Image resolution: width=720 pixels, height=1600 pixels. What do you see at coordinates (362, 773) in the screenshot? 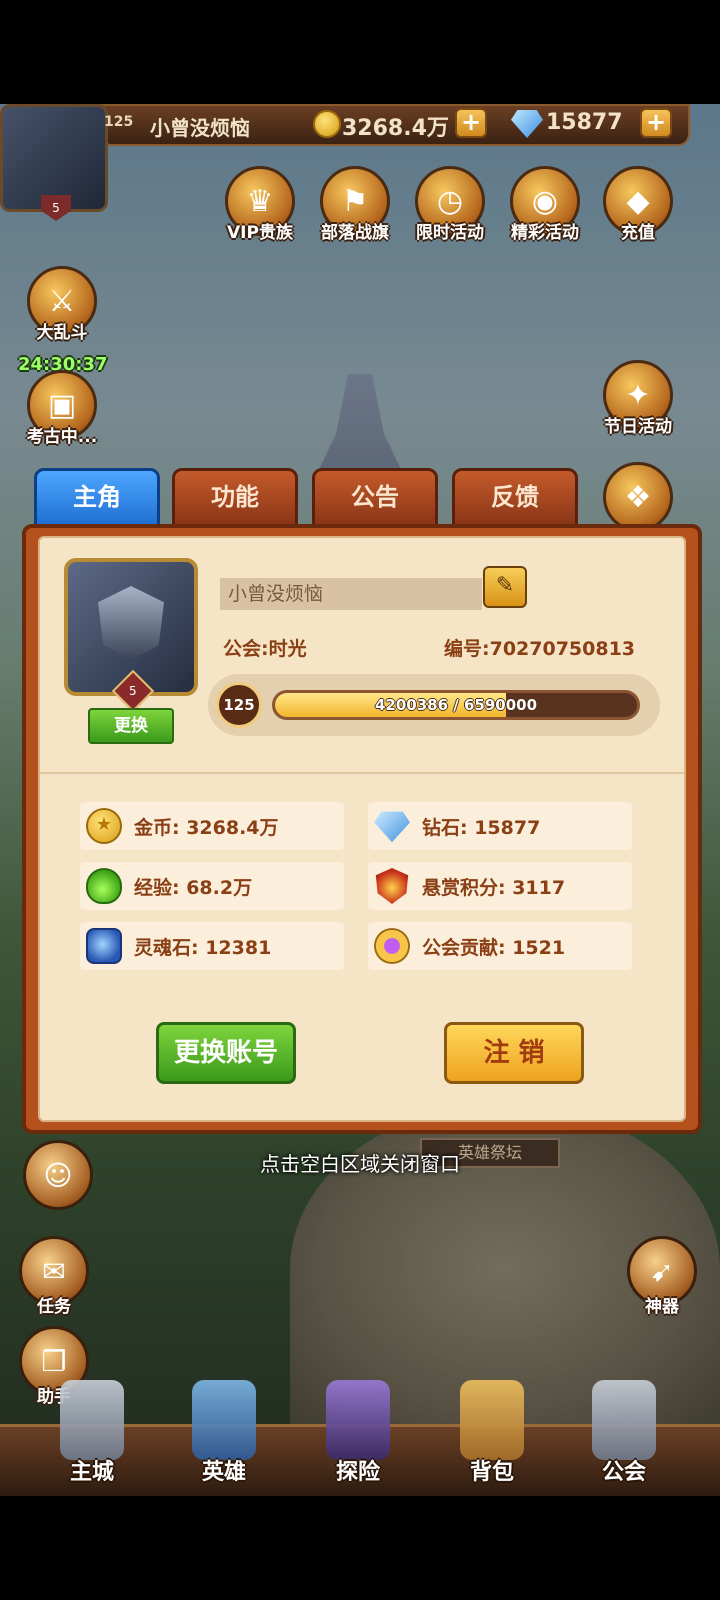
I see `section-divider` at bounding box center [362, 773].